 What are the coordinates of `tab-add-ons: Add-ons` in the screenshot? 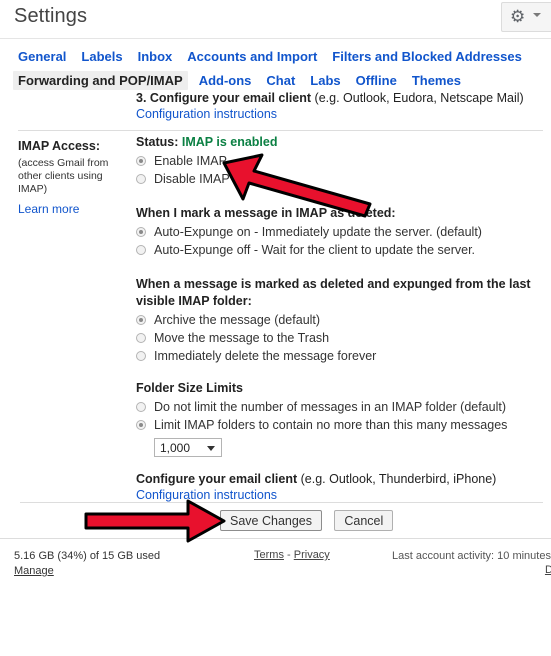 It's located at (225, 80).